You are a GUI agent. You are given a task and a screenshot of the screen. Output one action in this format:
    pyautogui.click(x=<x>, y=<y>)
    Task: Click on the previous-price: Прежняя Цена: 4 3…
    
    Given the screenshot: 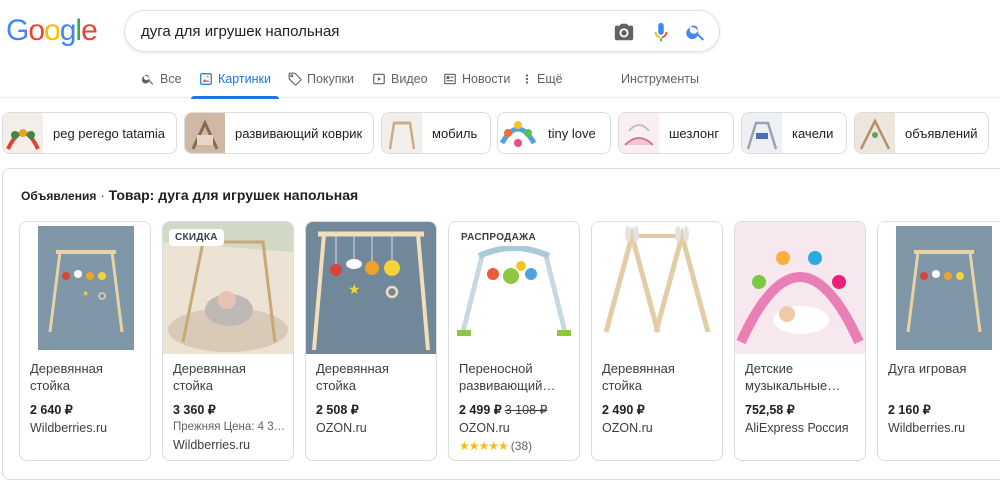 What is the action you would take?
    pyautogui.click(x=229, y=427)
    